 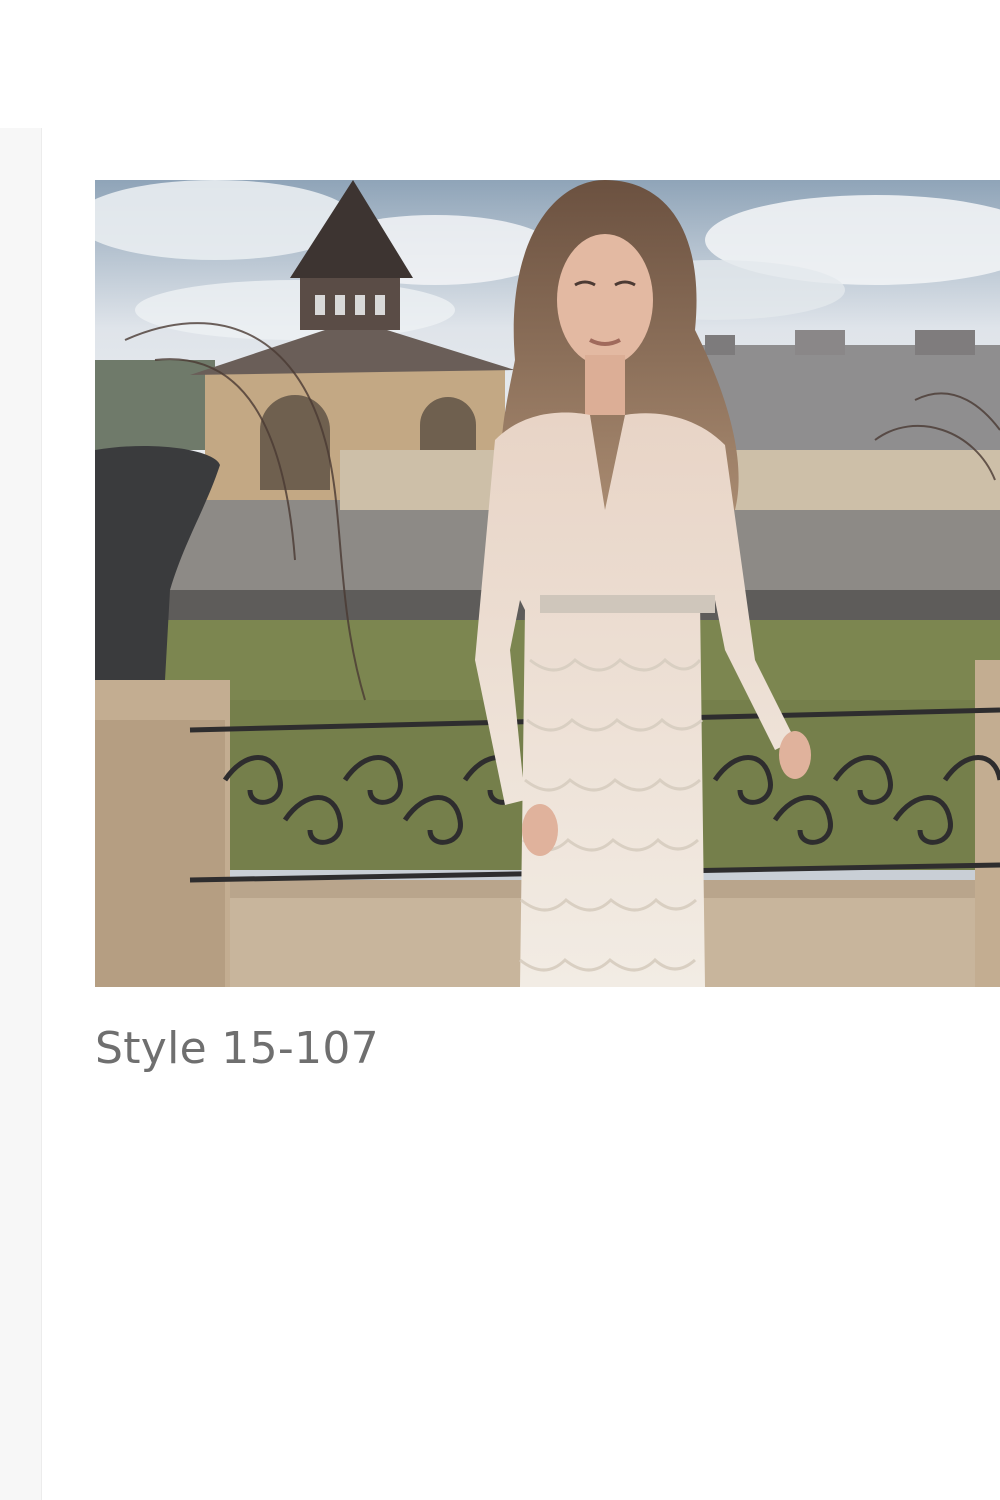 What do you see at coordinates (21, 814) in the screenshot?
I see `left-sidebar-panel` at bounding box center [21, 814].